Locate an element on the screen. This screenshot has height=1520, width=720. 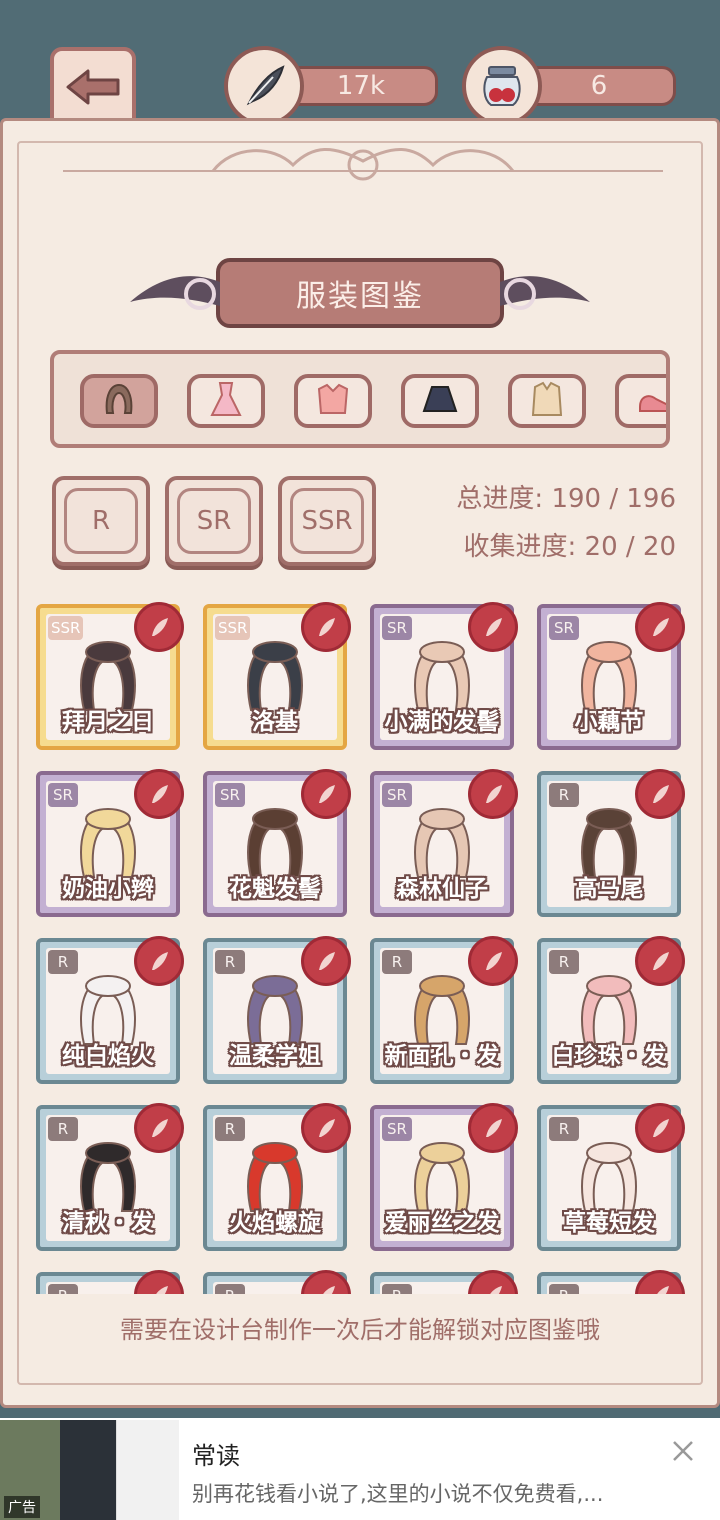
collection-card: SR 小满的发髻 is located at coordinates (444, 676).